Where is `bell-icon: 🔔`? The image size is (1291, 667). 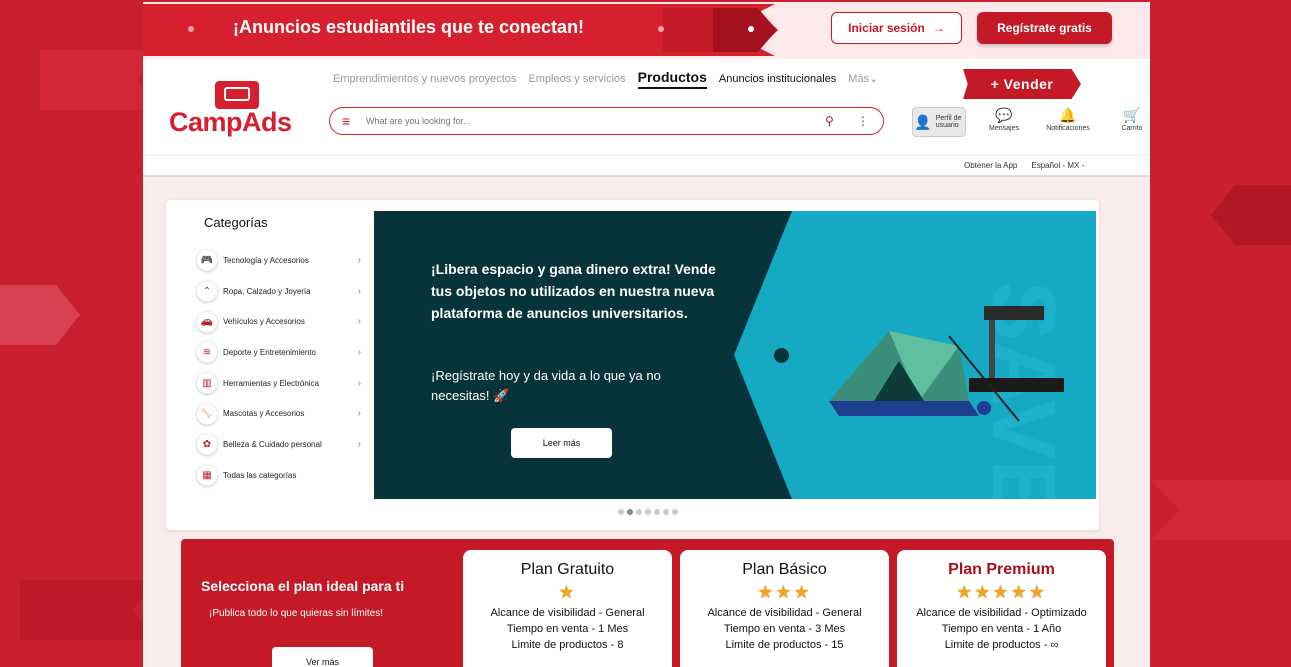 bell-icon: 🔔 is located at coordinates (1068, 115).